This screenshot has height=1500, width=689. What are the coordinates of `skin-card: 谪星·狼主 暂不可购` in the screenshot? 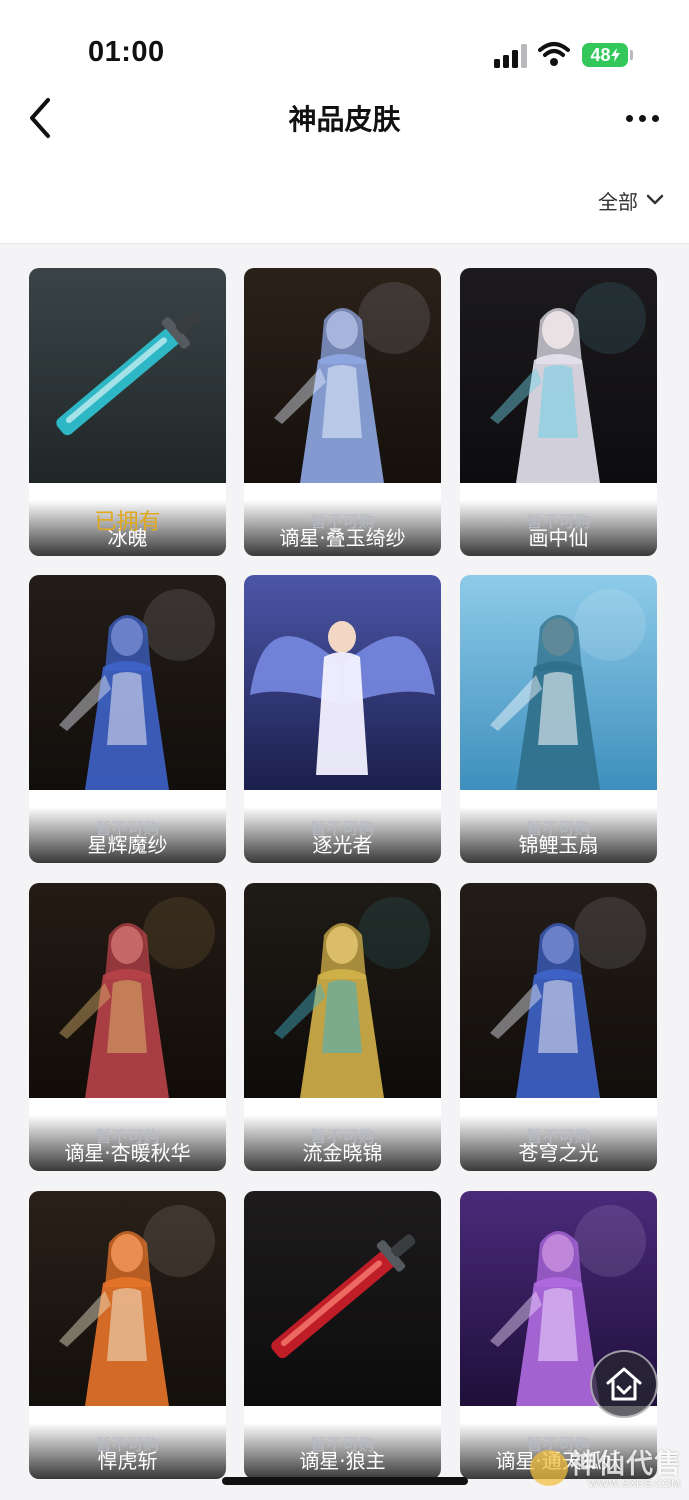 It's located at (342, 1335).